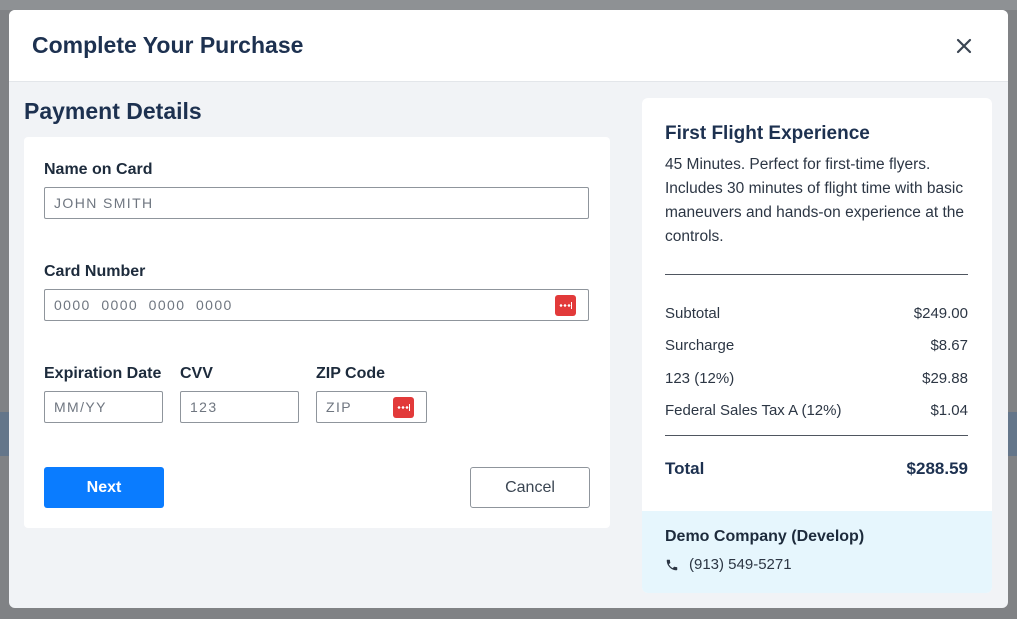  Describe the element at coordinates (104, 487) in the screenshot. I see `next-button: Next` at that location.